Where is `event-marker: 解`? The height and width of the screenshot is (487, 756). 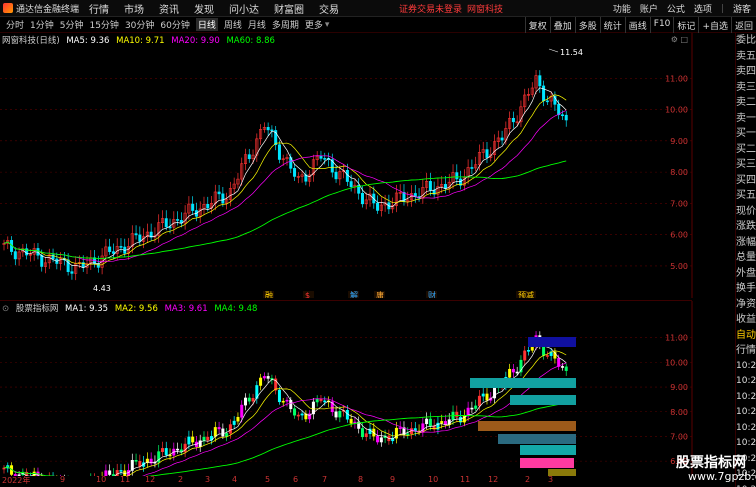
event-marker: 解 is located at coordinates (354, 295).